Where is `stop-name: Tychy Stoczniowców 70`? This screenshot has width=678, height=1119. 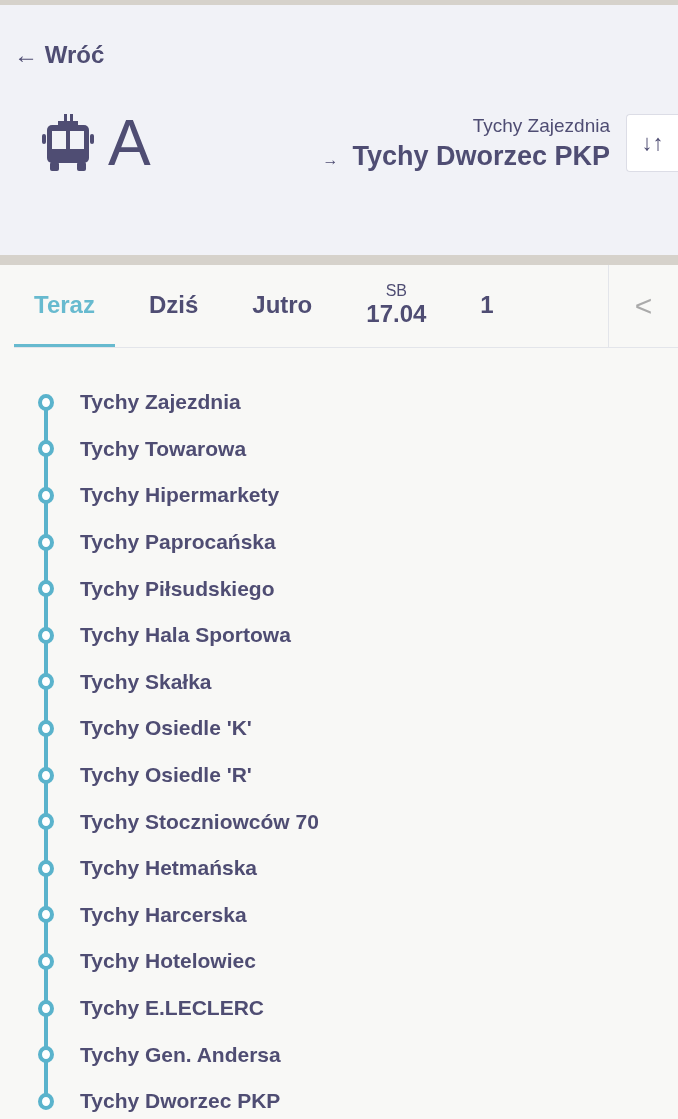
stop-name: Tychy Stoczniowców 70 is located at coordinates (199, 821).